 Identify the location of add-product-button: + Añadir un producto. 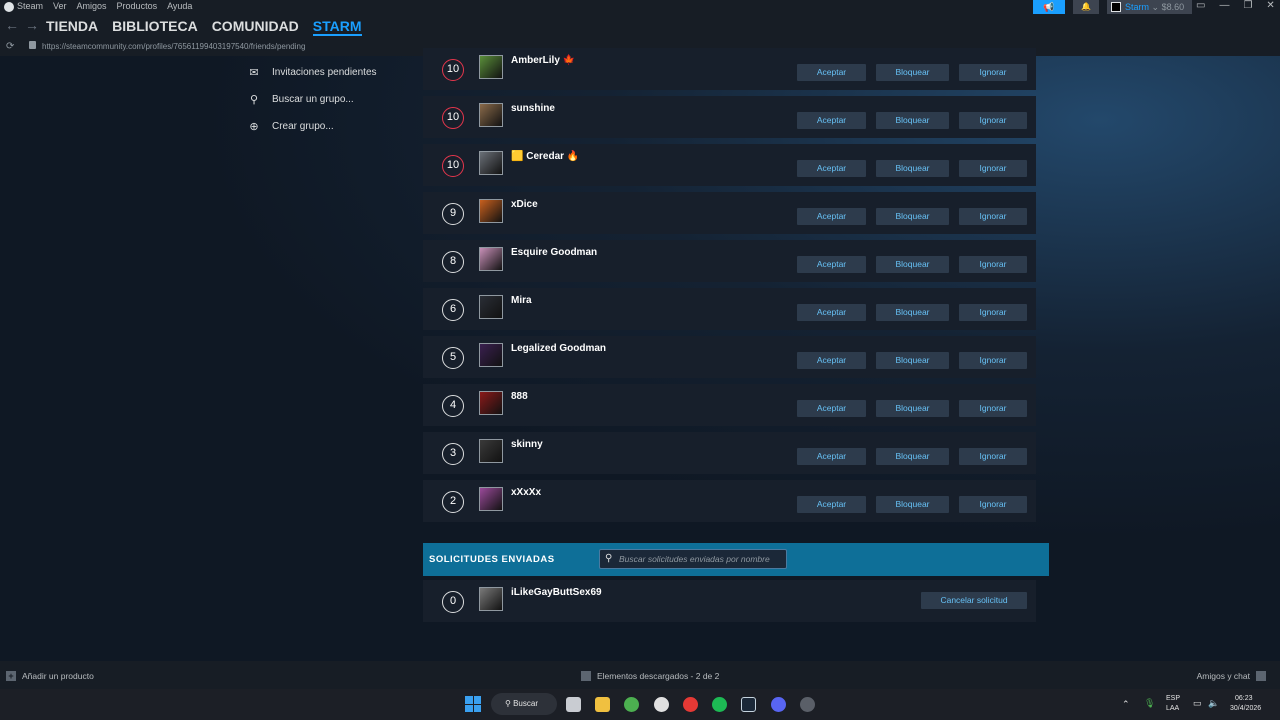
(50, 676).